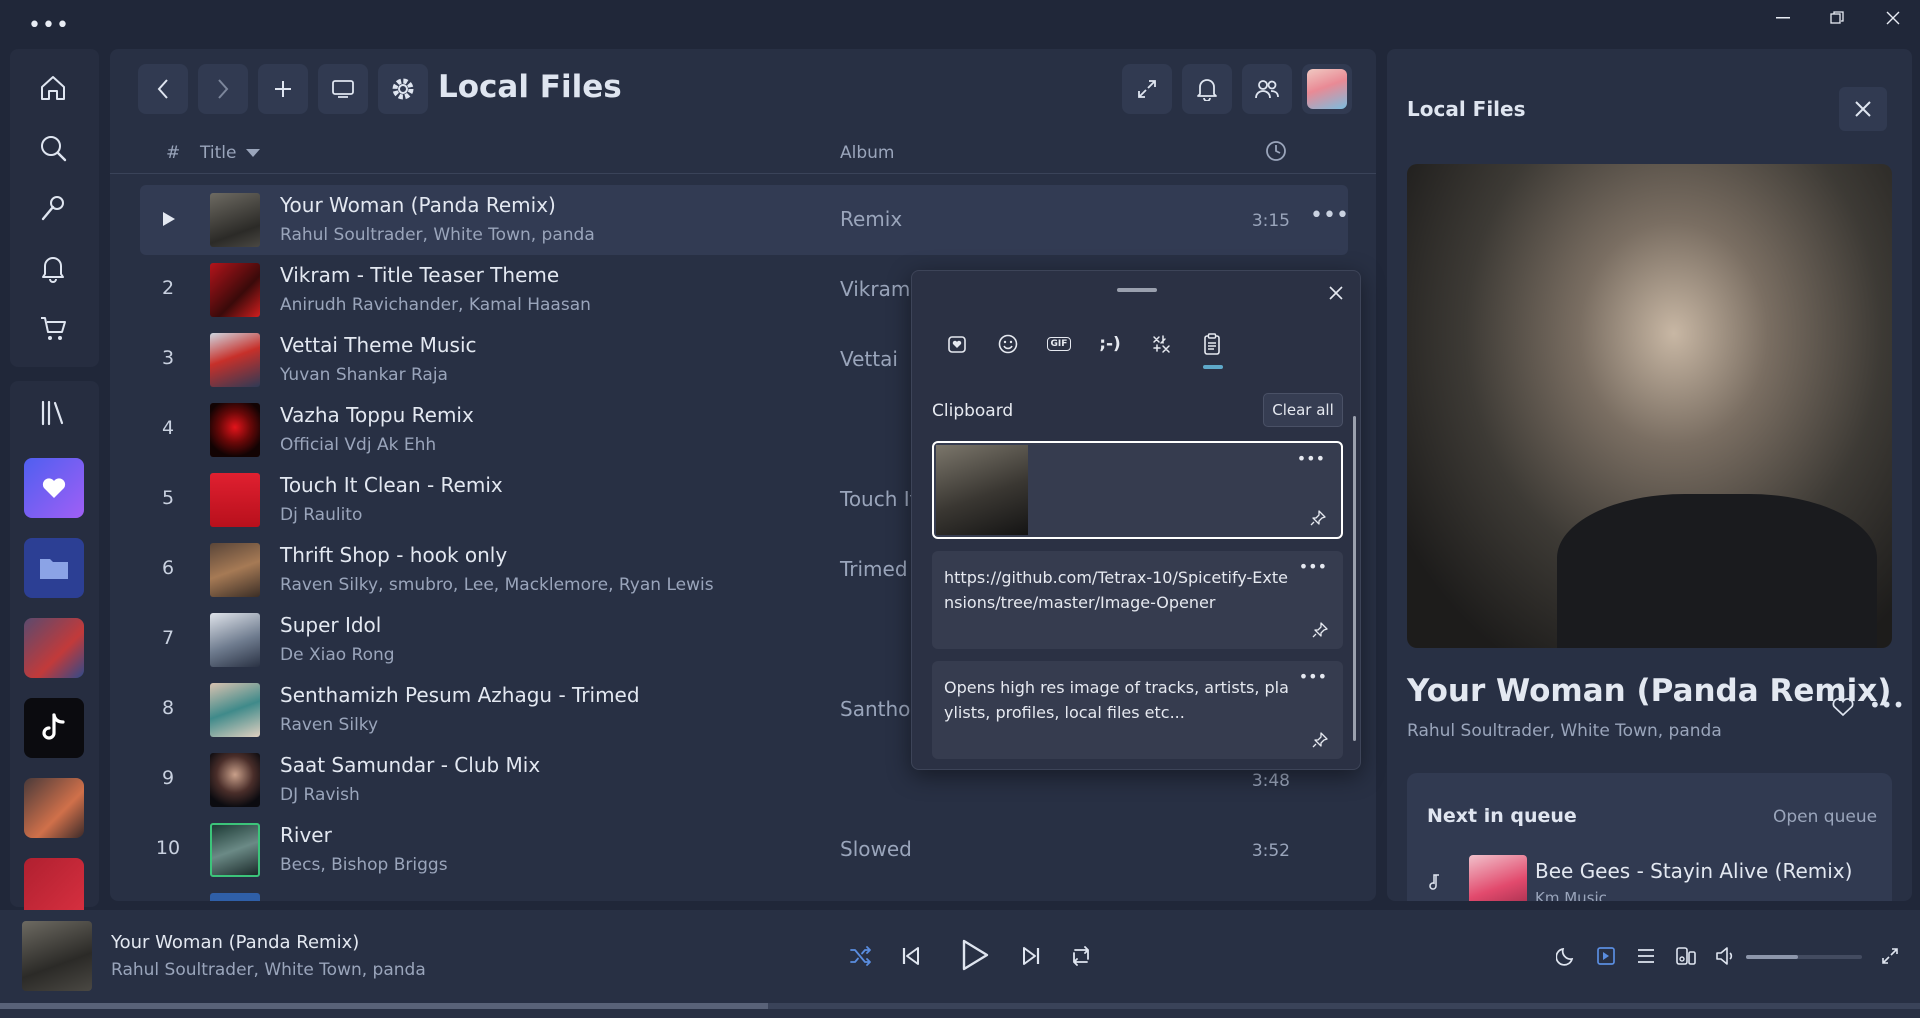 The image size is (1920, 1018). I want to click on chevron-left-icon, so click(162, 89).